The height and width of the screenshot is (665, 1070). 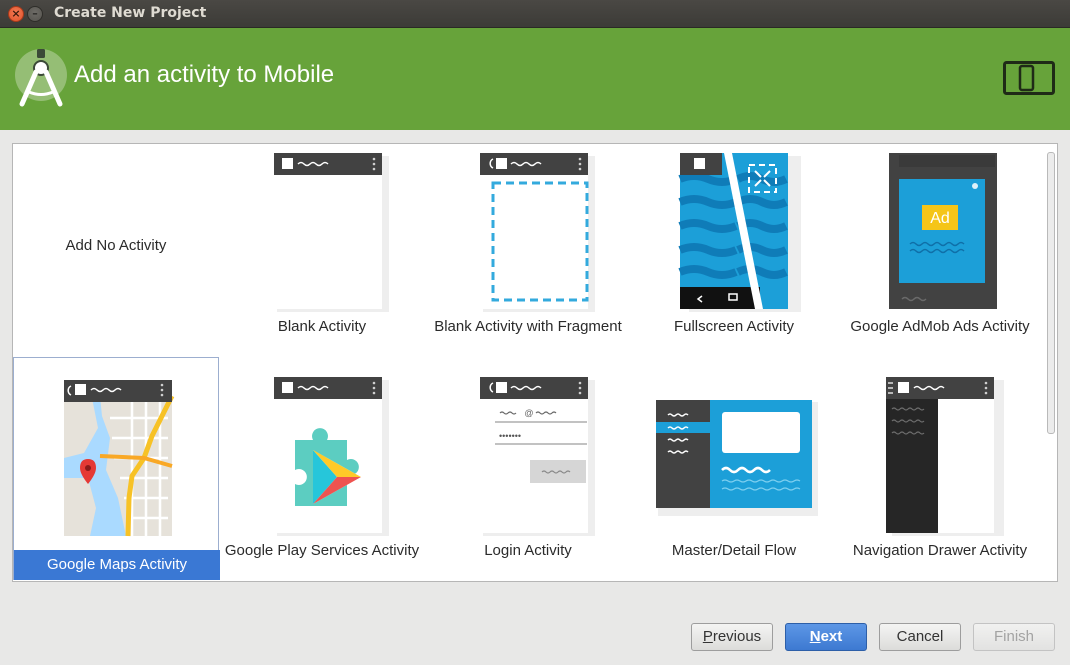 I want to click on master-detail-thumbnail, so click(x=737, y=458).